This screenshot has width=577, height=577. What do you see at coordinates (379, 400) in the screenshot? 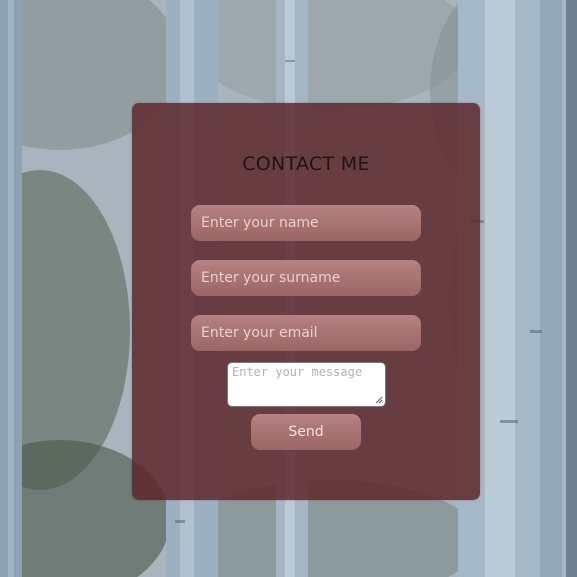
I see `resize-handle-icon` at bounding box center [379, 400].